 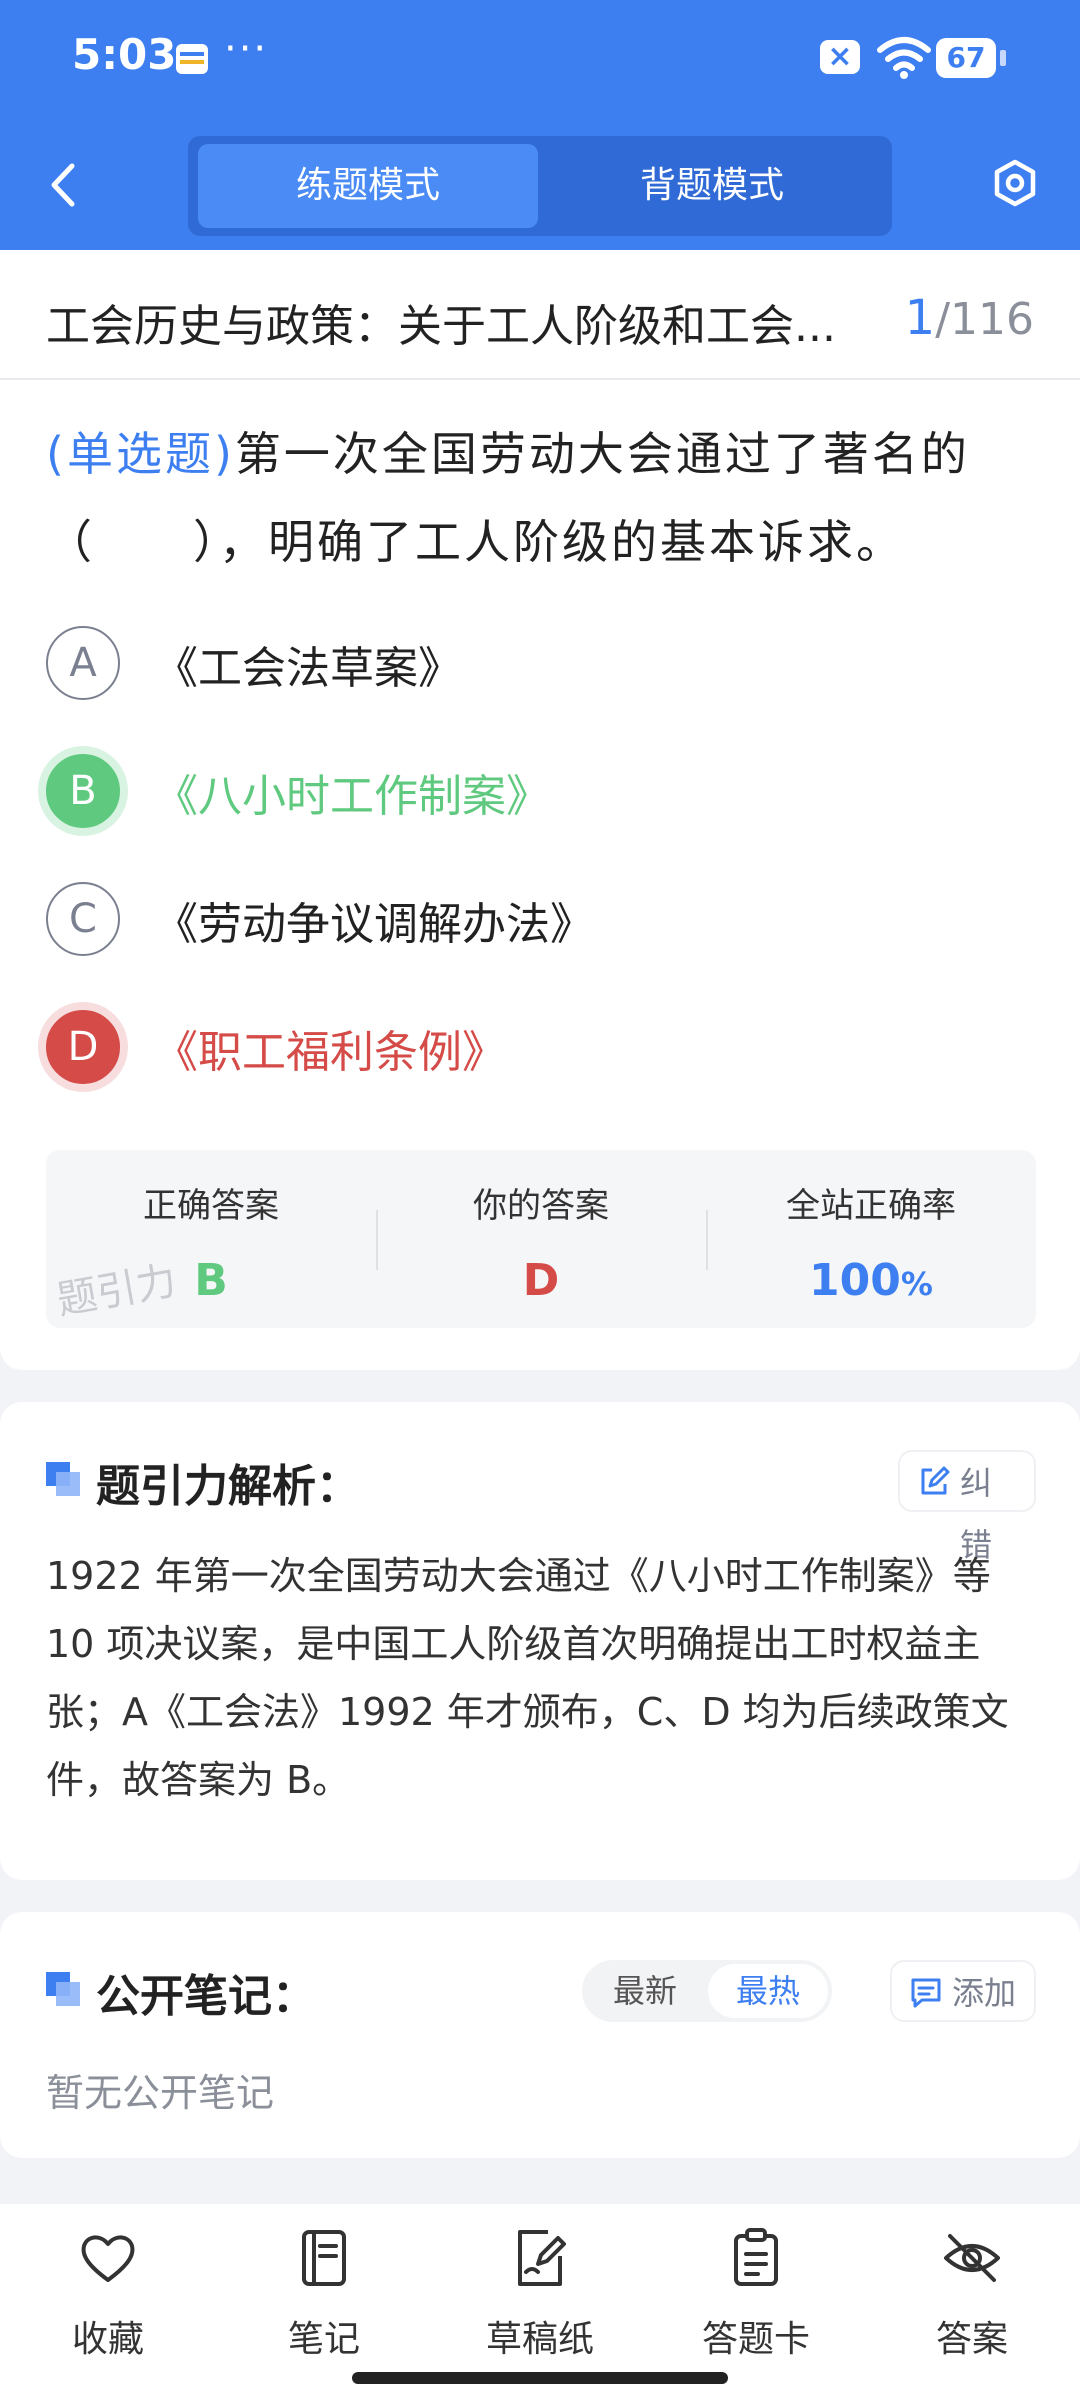 I want to click on option-letter: A, so click(x=83, y=663).